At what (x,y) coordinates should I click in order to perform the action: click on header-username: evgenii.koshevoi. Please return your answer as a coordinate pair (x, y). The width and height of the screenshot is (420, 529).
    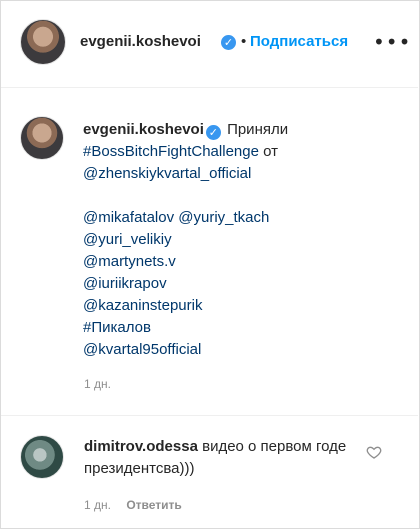
    Looking at the image, I should click on (140, 41).